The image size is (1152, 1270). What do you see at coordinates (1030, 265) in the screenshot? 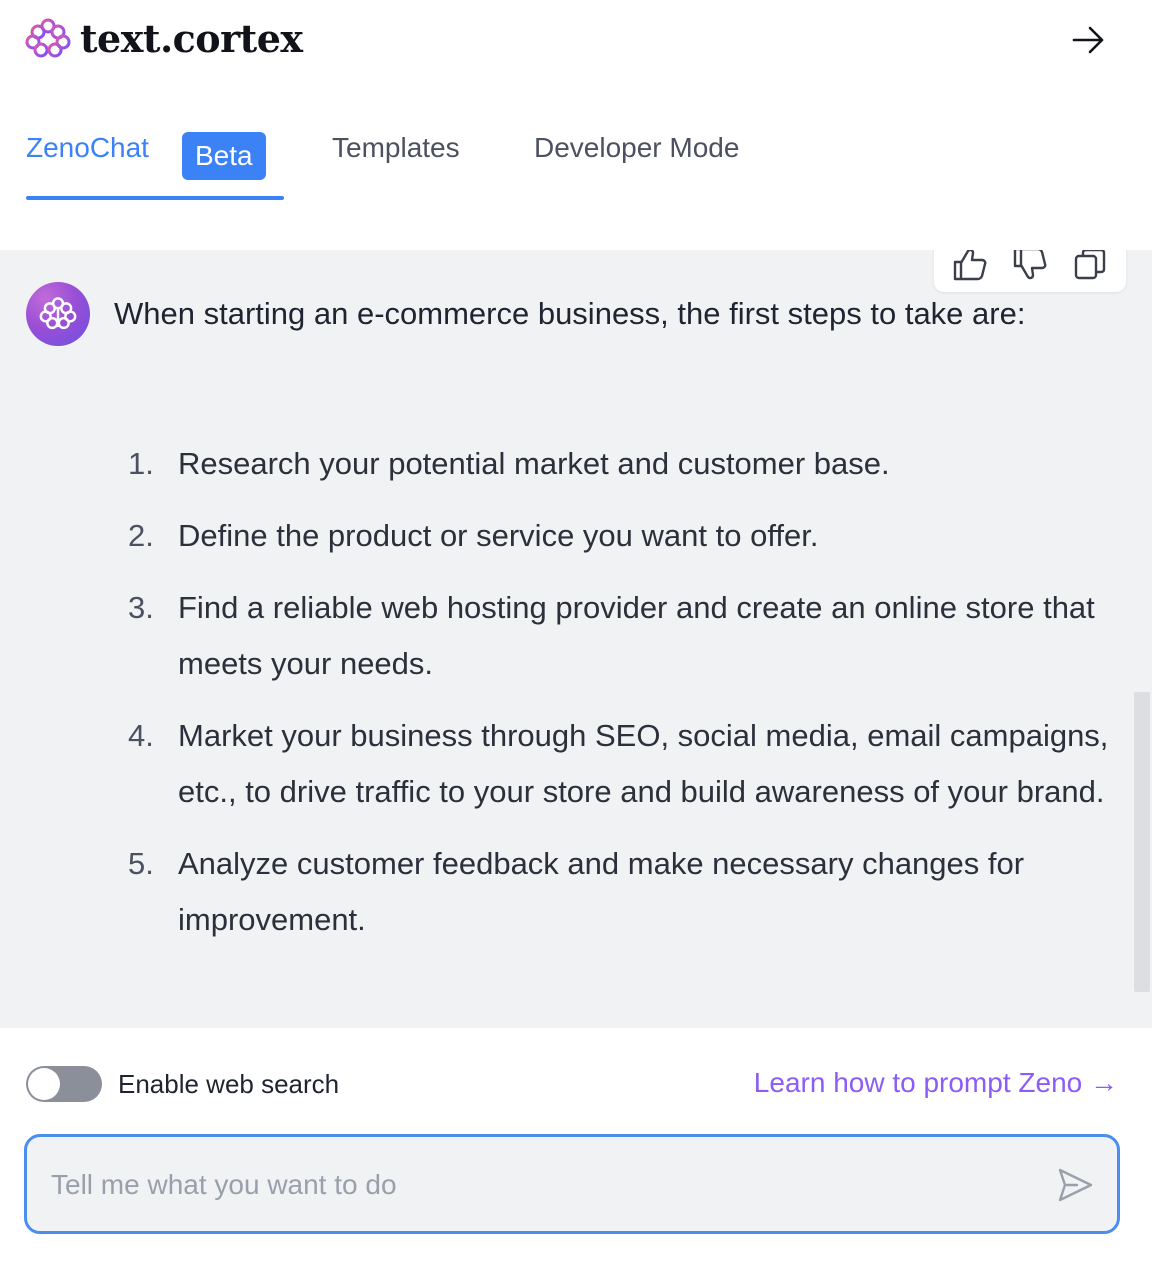
I see `thumbs-down-icon` at bounding box center [1030, 265].